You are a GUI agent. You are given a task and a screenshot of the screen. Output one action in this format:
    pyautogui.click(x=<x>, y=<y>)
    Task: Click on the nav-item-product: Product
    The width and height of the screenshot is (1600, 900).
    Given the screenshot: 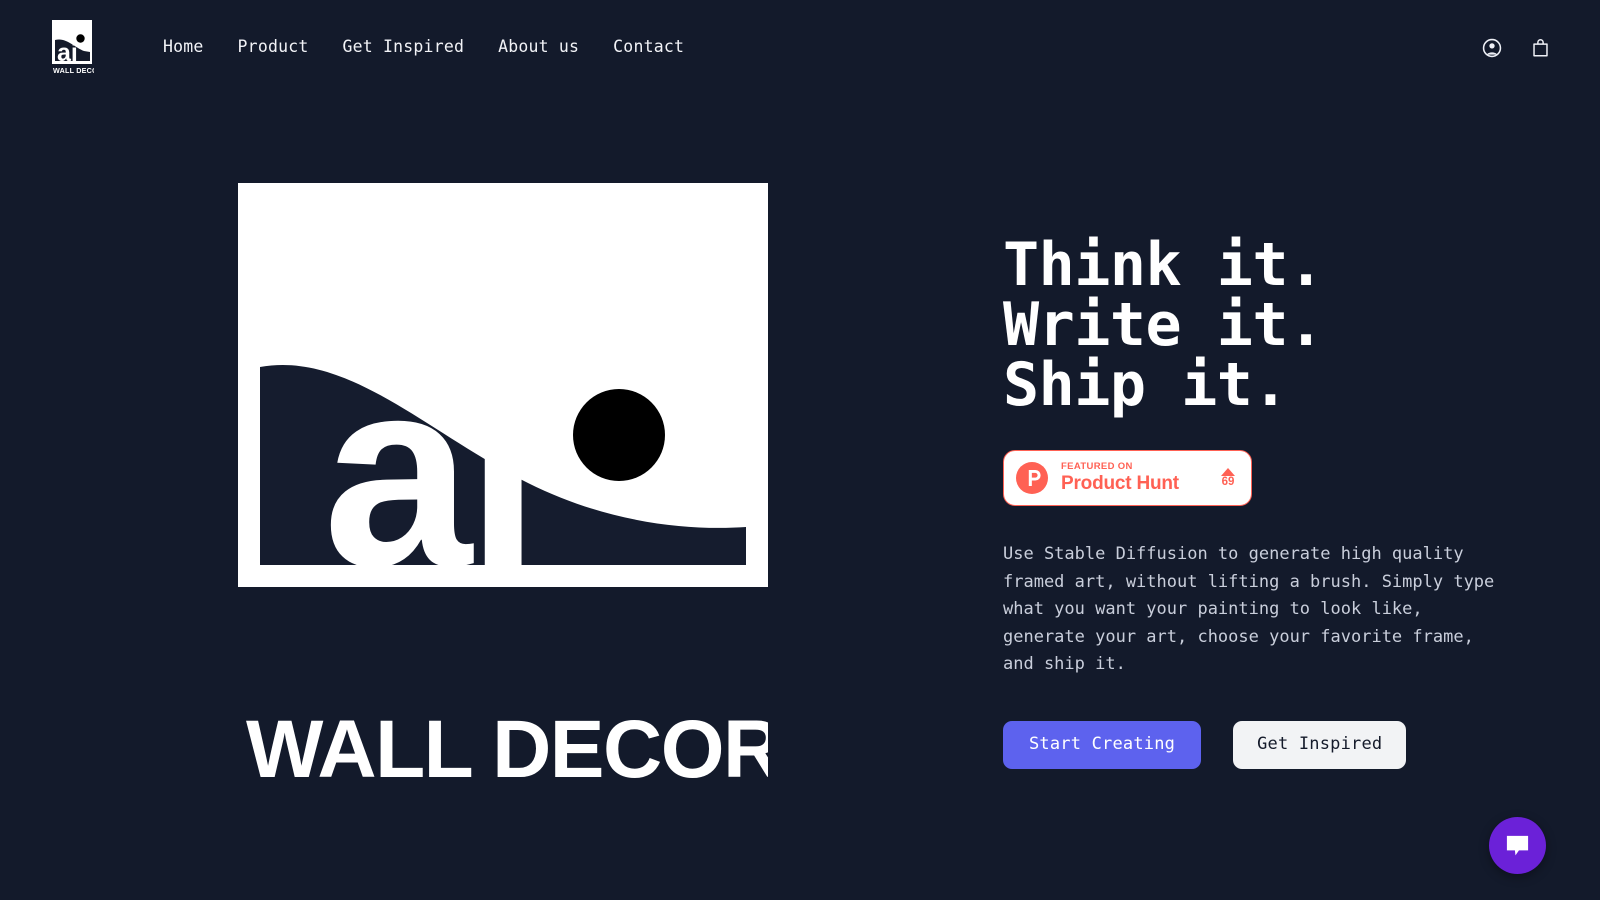 What is the action you would take?
    pyautogui.click(x=273, y=47)
    